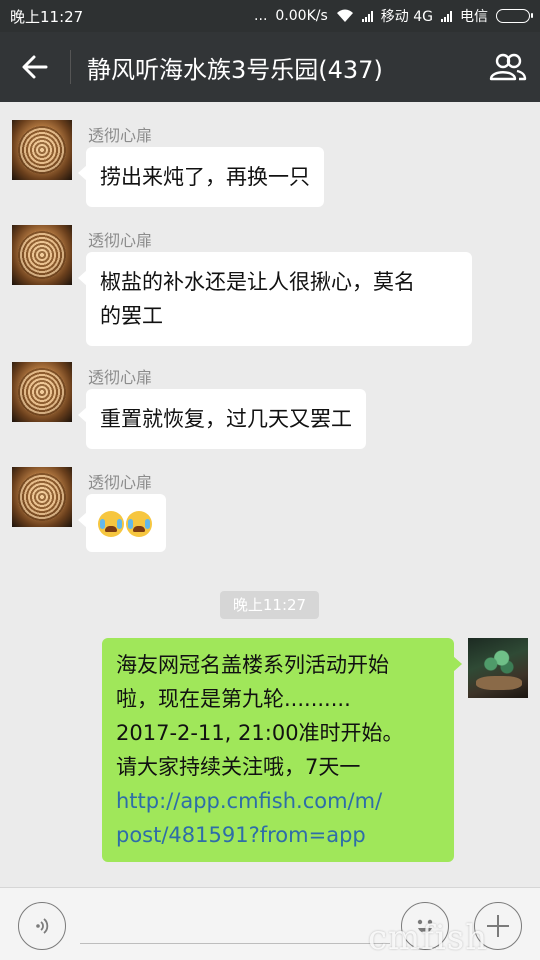 This screenshot has width=540, height=960. I want to click on voice-button, so click(42, 926).